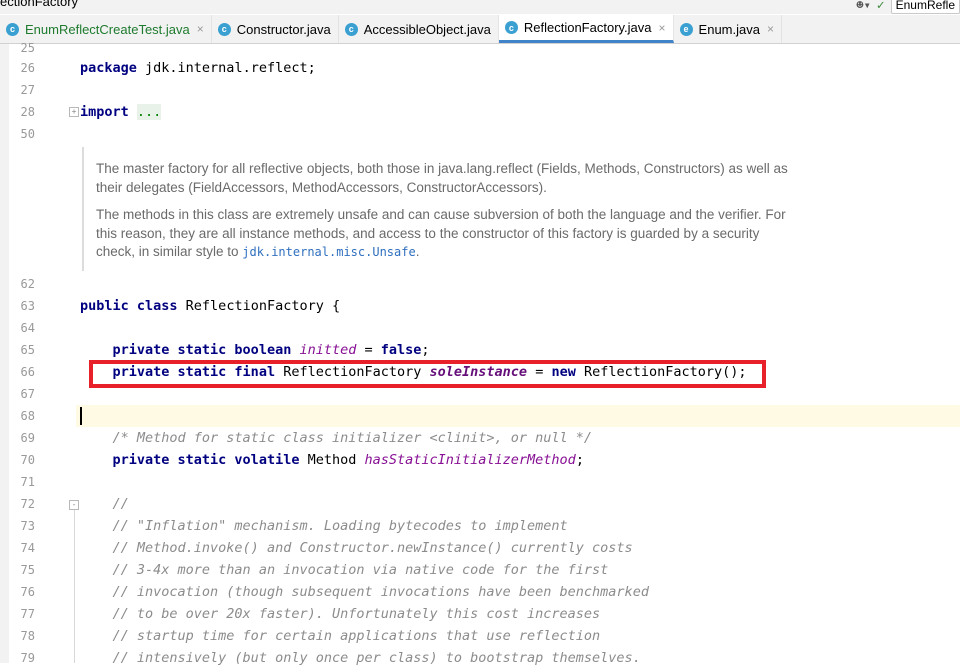  I want to click on line-number: 26, so click(27, 68).